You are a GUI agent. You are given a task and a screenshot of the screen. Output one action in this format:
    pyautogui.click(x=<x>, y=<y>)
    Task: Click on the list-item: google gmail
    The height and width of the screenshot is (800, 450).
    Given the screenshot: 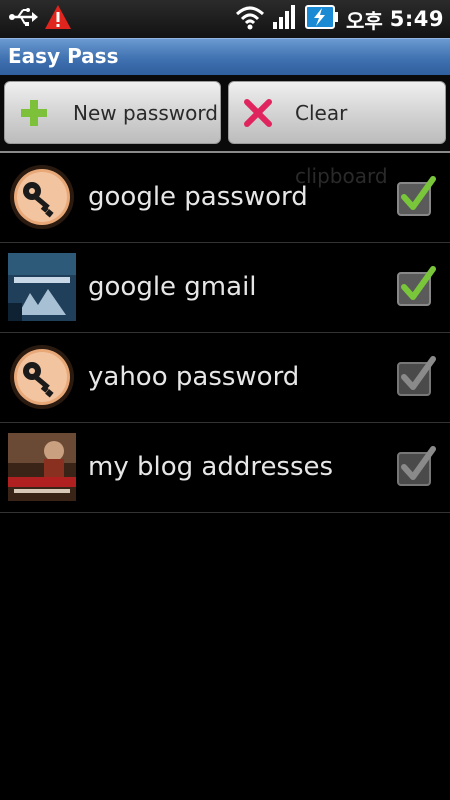 What is the action you would take?
    pyautogui.click(x=225, y=288)
    